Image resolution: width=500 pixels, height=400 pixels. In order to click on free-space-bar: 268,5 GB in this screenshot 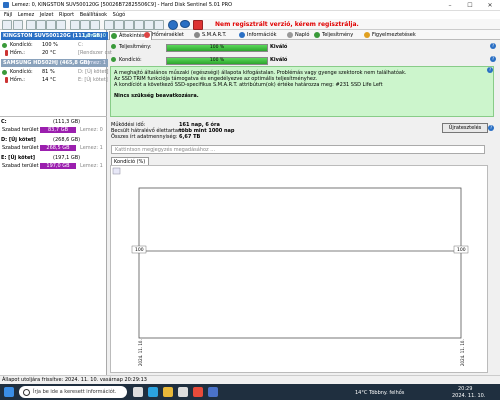, I will do `click(58, 148)`.